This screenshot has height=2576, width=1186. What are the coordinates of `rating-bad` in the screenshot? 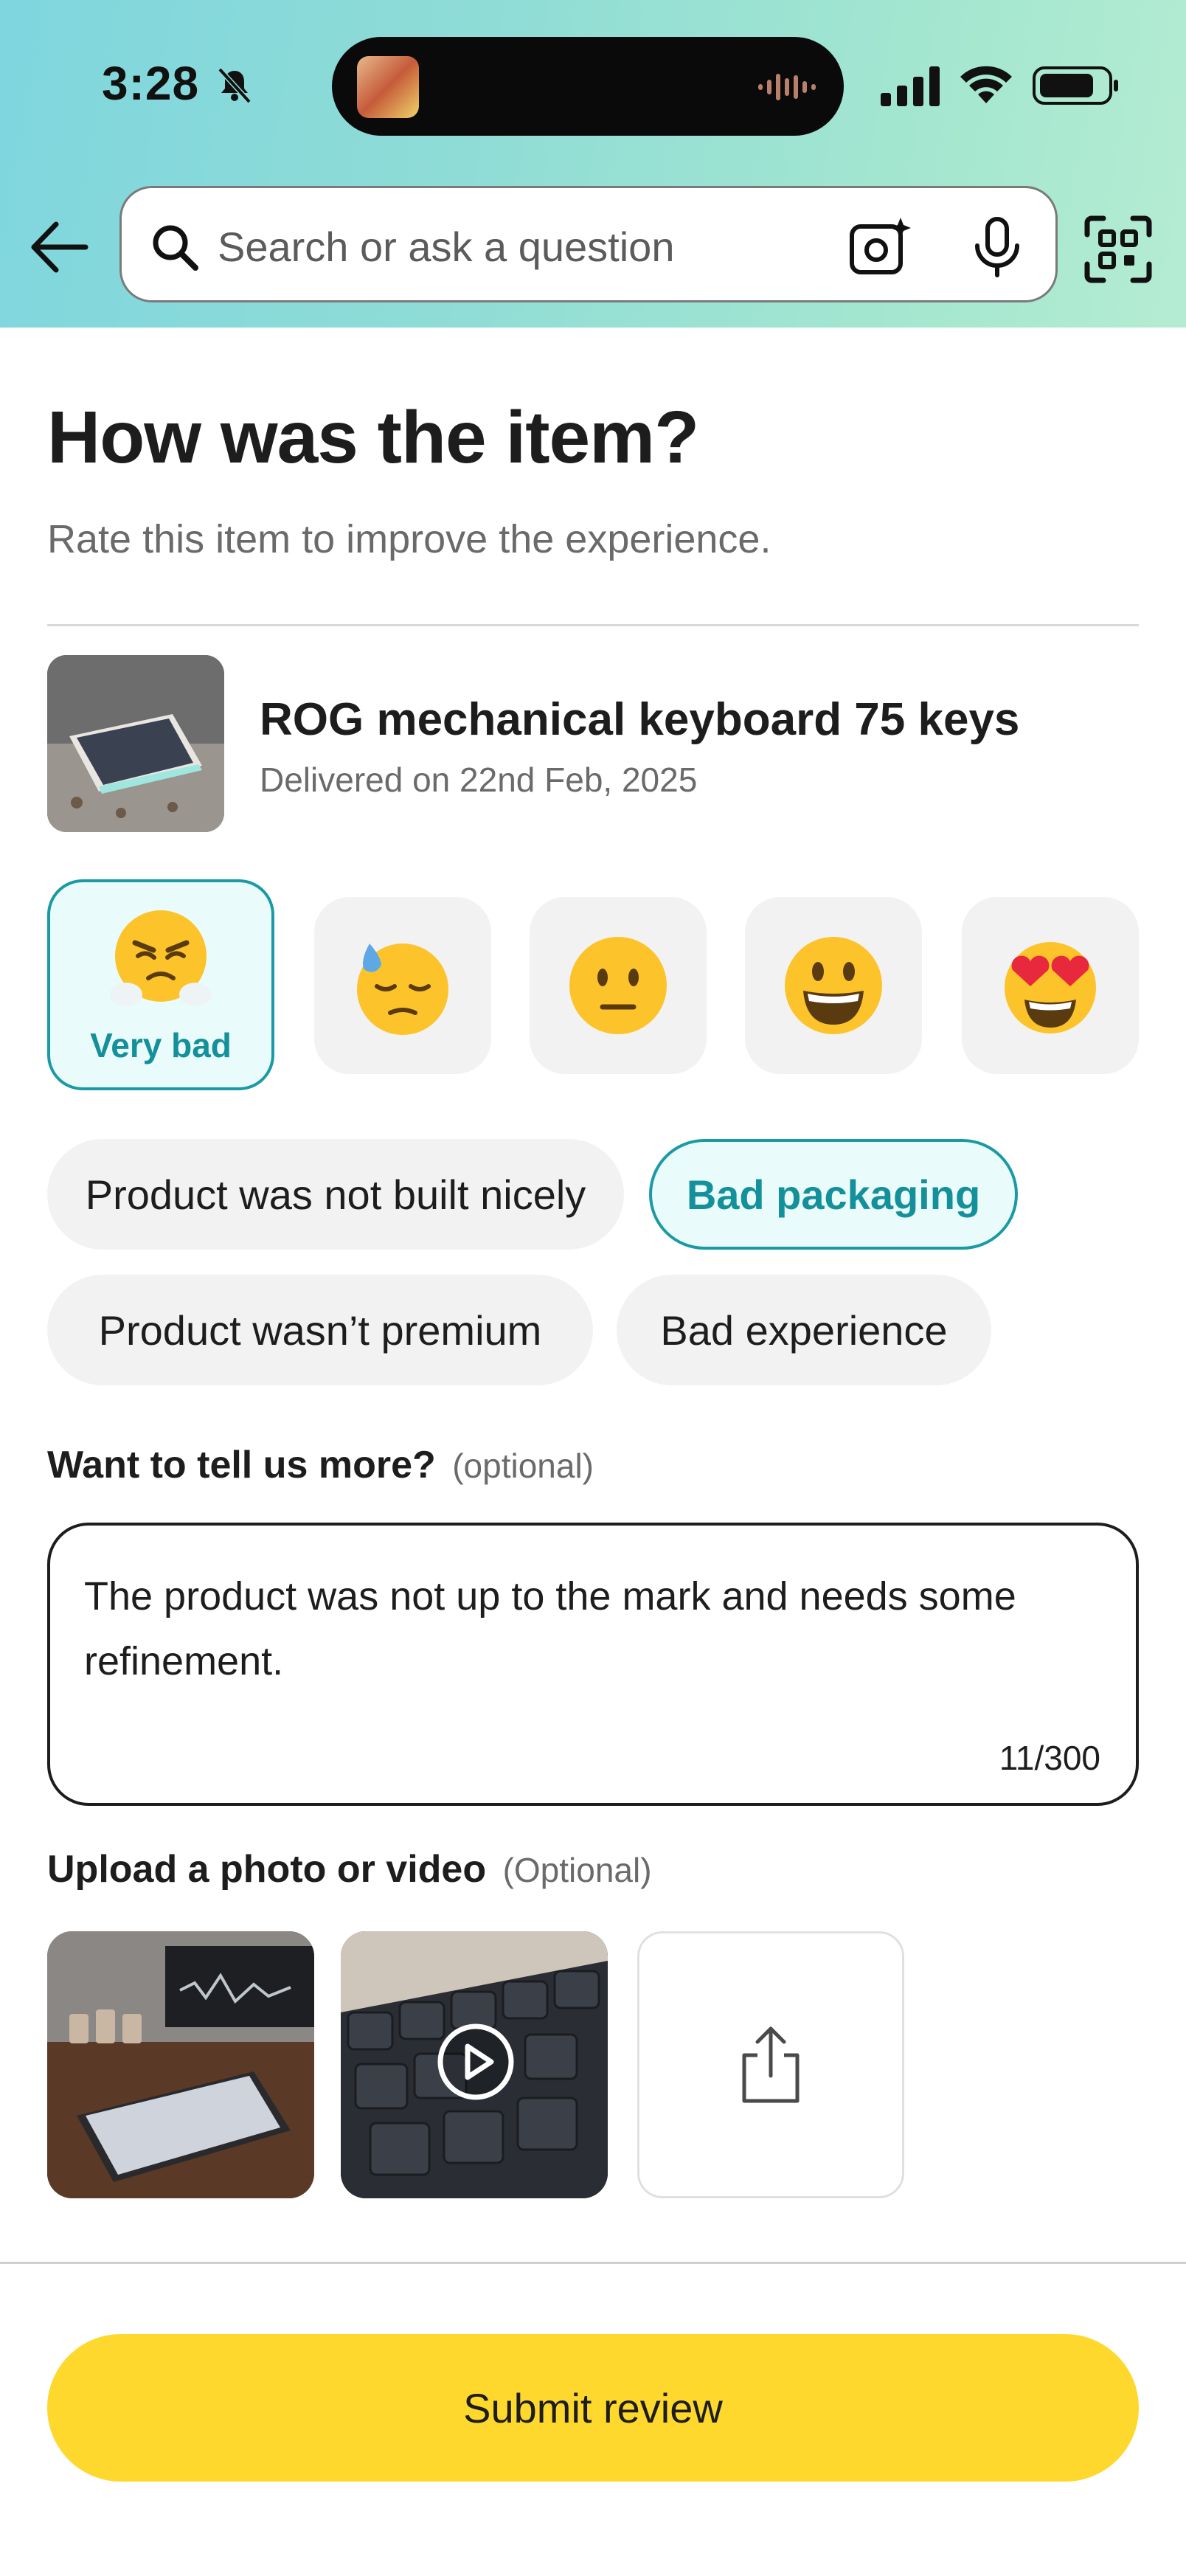 It's located at (402, 986).